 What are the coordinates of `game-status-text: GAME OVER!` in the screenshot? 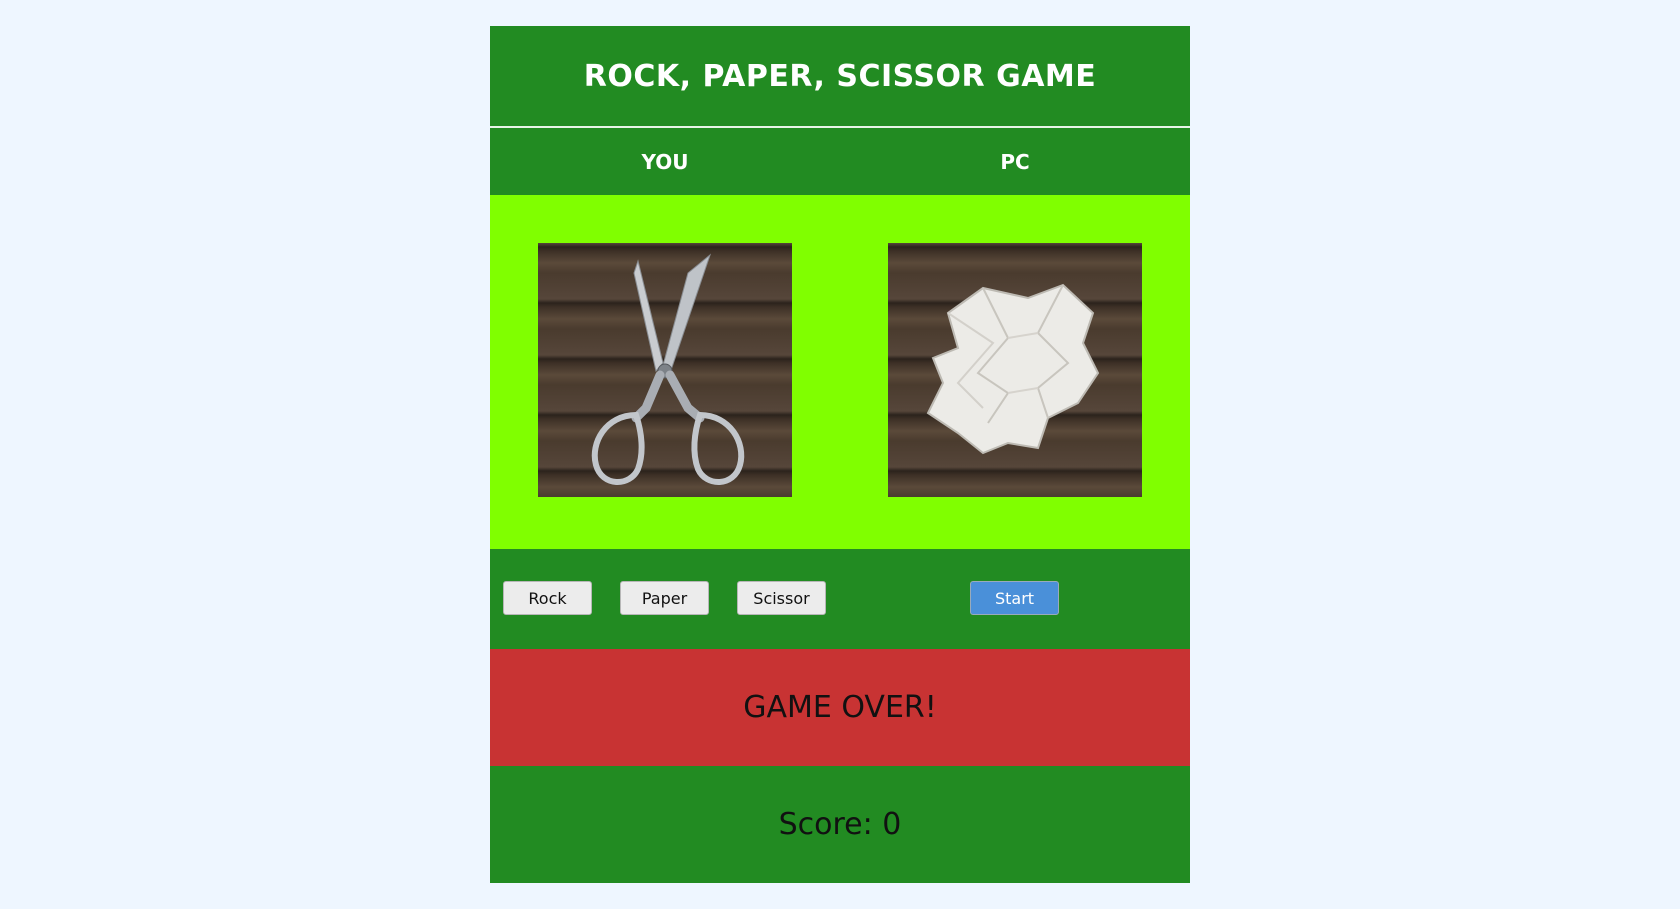 It's located at (840, 707).